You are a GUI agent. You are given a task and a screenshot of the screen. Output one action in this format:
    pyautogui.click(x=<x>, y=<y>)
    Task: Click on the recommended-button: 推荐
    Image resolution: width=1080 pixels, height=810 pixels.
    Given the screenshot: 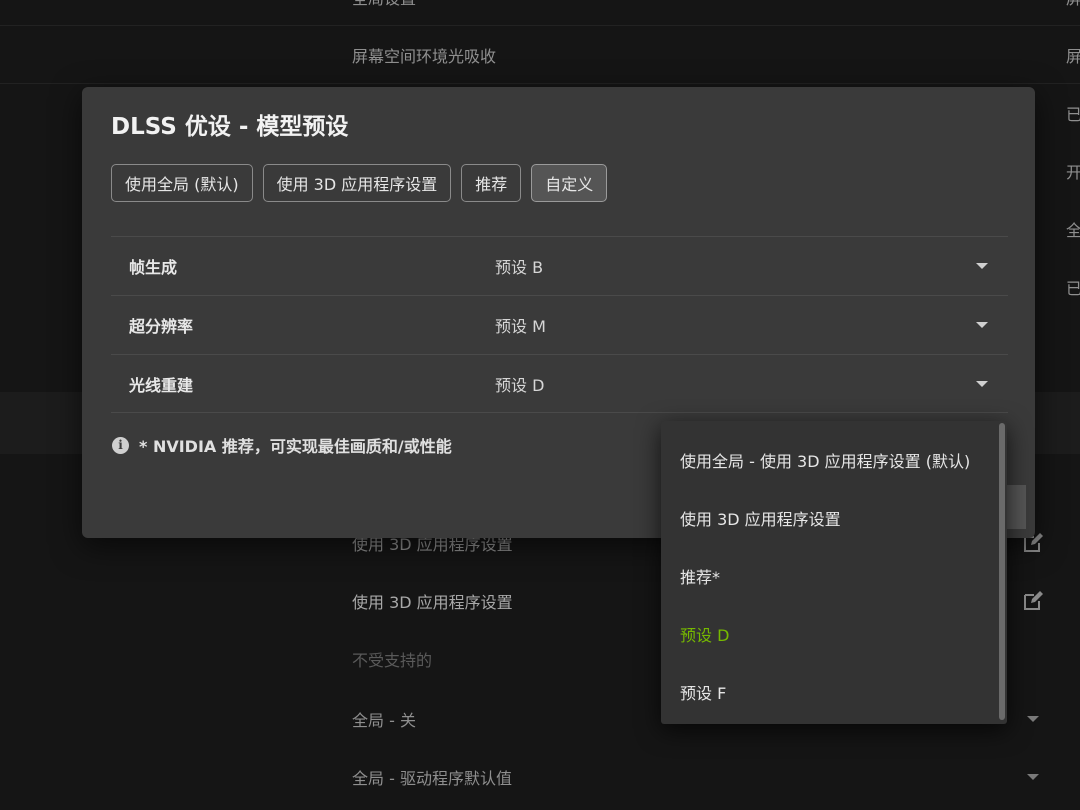 What is the action you would take?
    pyautogui.click(x=491, y=183)
    